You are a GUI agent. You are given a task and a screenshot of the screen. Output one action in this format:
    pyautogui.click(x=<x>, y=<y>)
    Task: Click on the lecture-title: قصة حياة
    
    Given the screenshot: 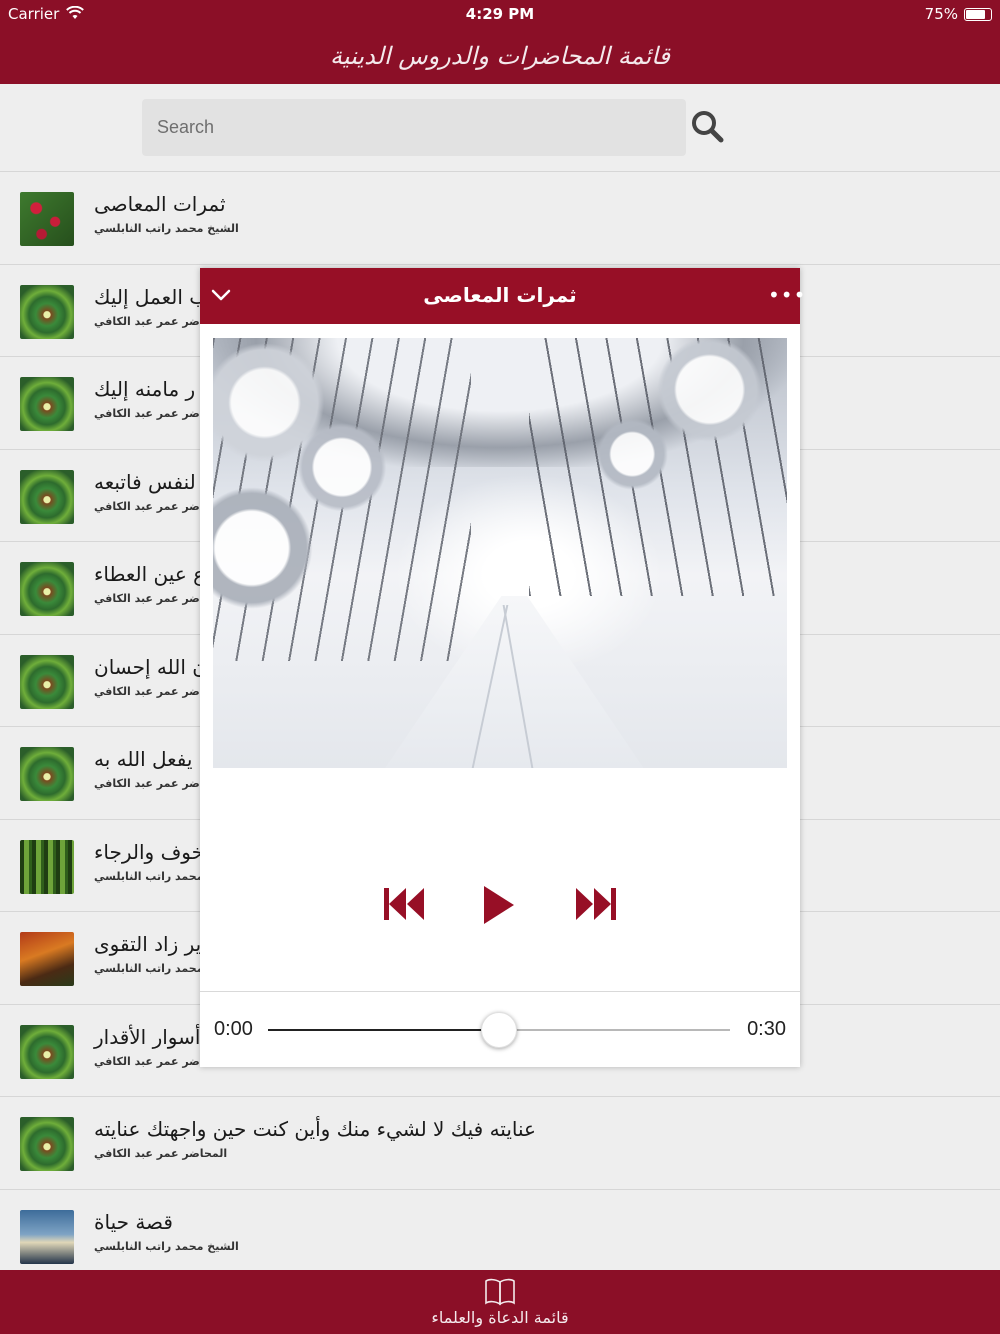 What is the action you would take?
    pyautogui.click(x=133, y=1221)
    